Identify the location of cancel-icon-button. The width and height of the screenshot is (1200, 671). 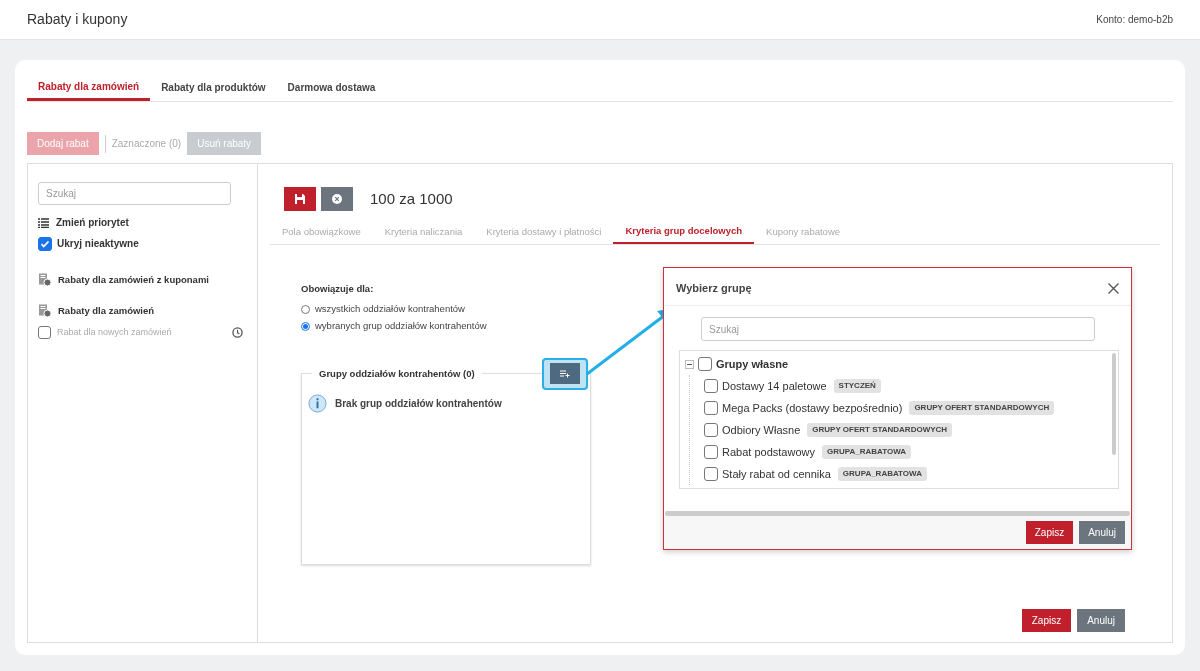
(337, 199).